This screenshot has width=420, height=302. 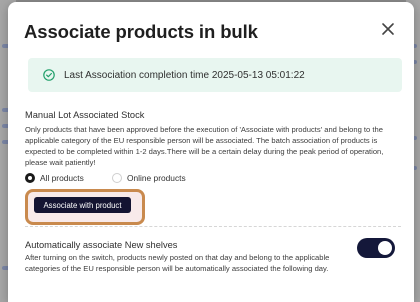 I want to click on radio-label: All products, so click(x=62, y=178).